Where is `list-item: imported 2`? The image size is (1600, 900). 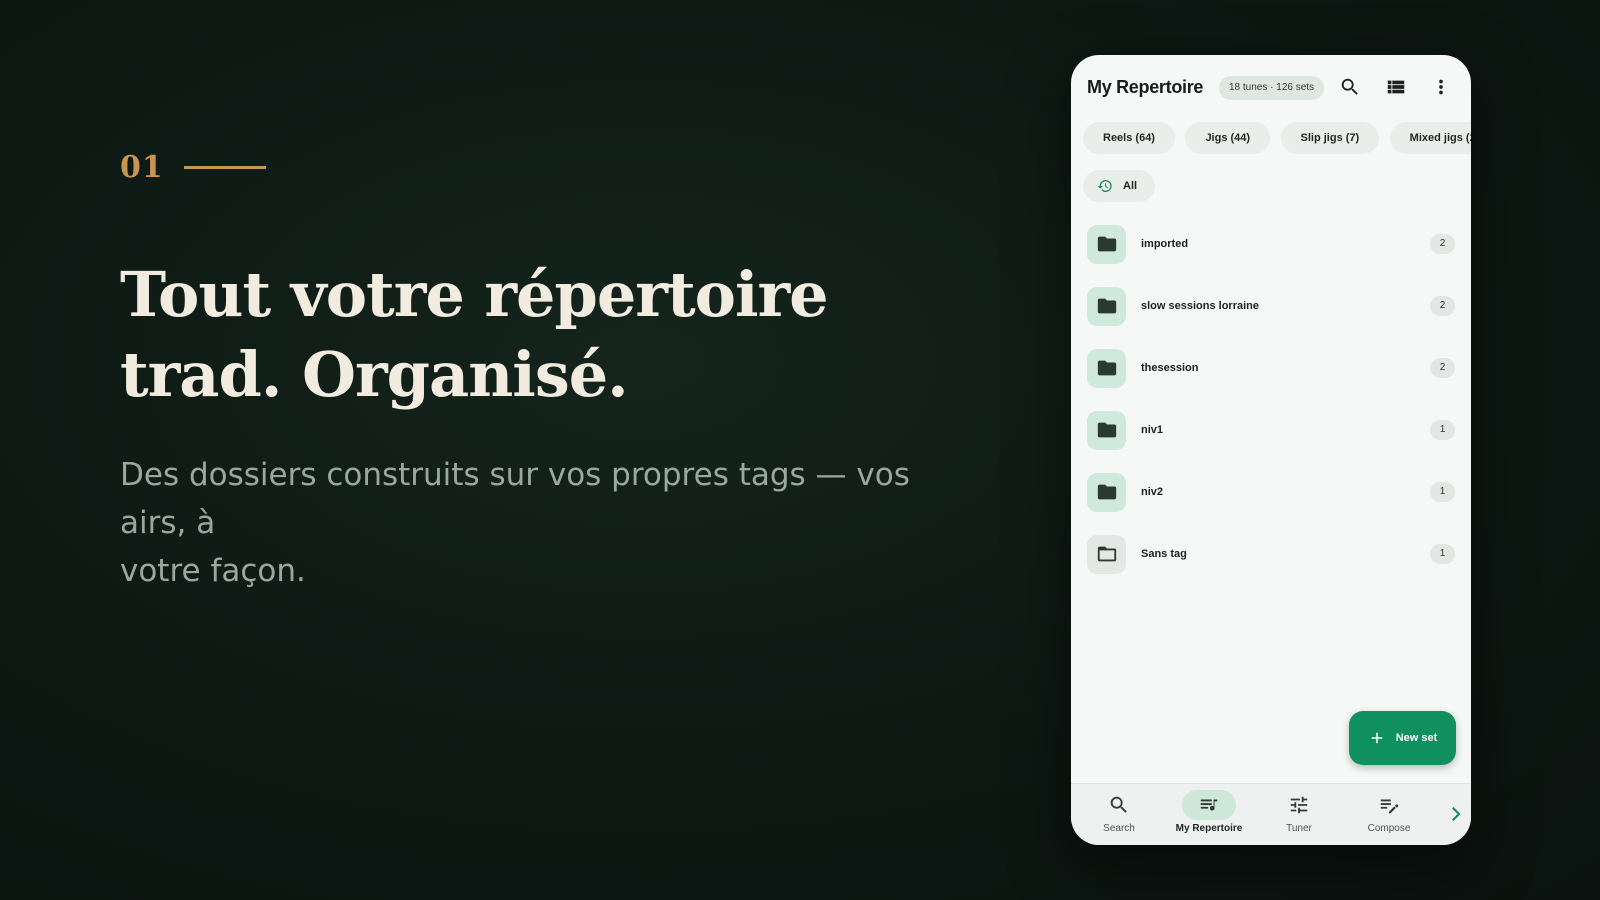
list-item: imported 2 is located at coordinates (1271, 244).